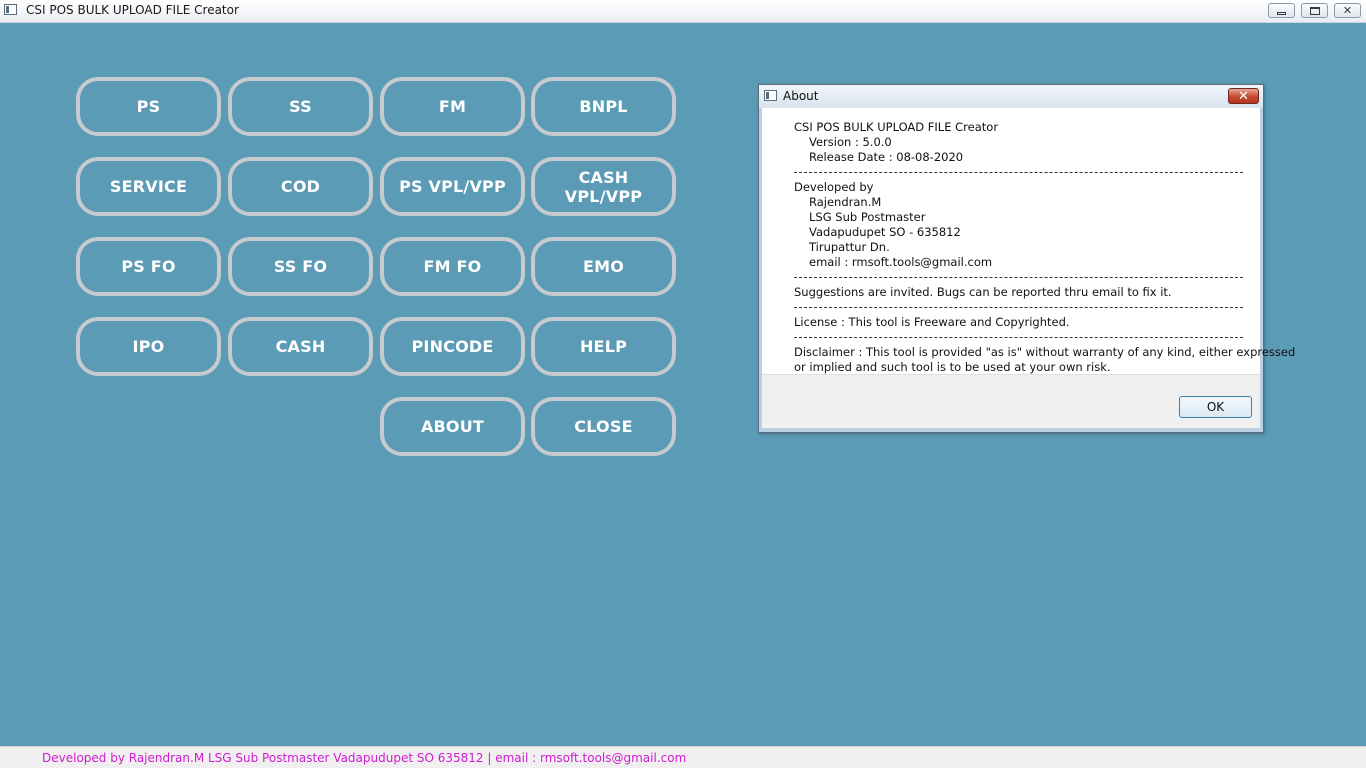  Describe the element at coordinates (603, 106) in the screenshot. I see `bnpl-button: BNPL` at that location.